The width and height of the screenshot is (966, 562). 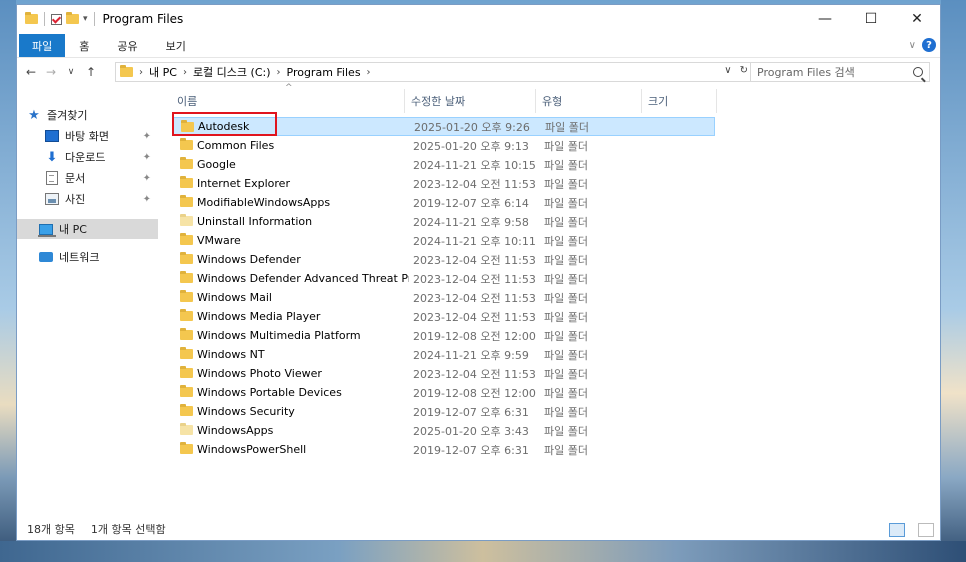 I want to click on file-name: Windows NT, so click(x=231, y=354).